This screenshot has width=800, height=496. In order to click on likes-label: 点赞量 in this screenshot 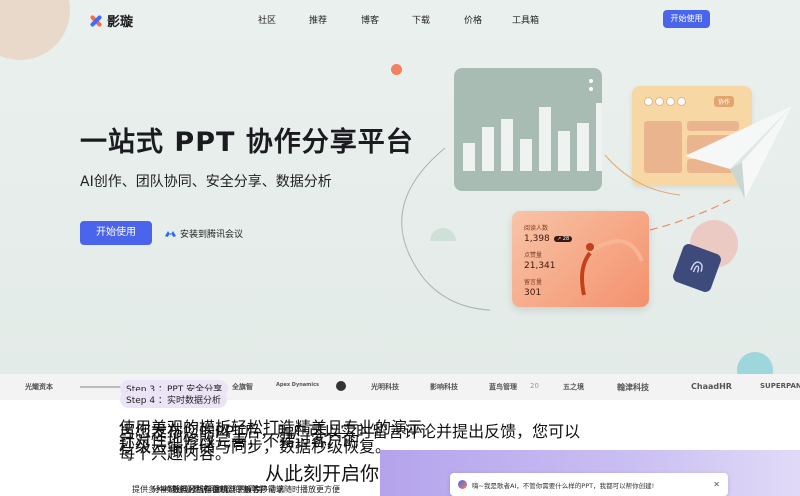, I will do `click(533, 255)`.